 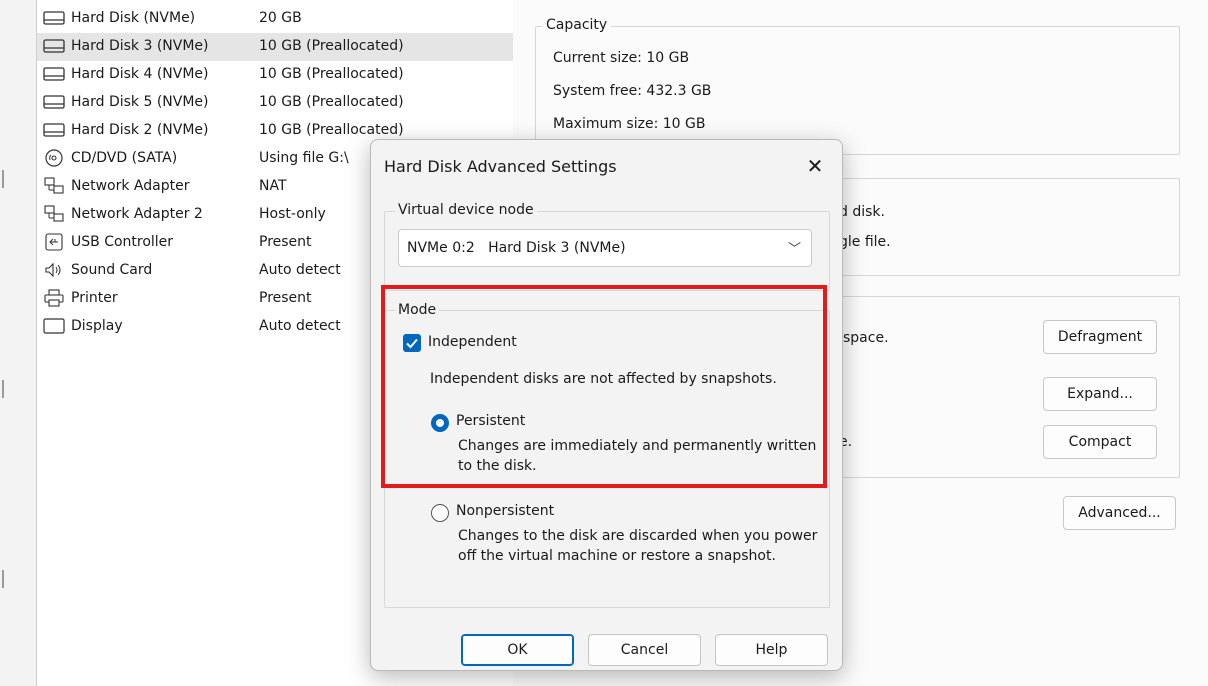 I want to click on device-name: Hard Disk 5 (NVMe), so click(x=140, y=102).